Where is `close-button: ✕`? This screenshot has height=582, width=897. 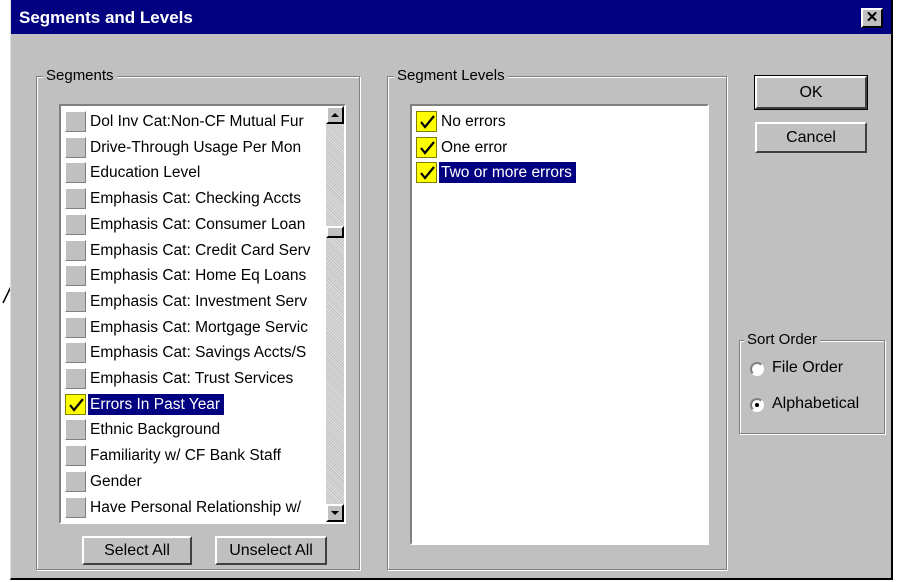 close-button: ✕ is located at coordinates (872, 18).